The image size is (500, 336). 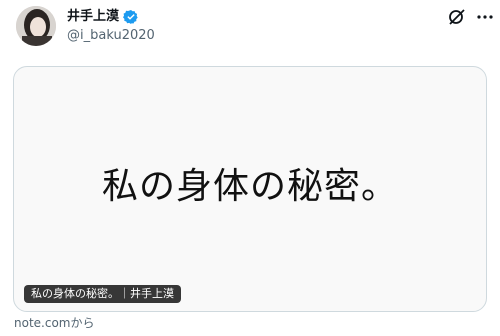 What do you see at coordinates (485, 17) in the screenshot?
I see `more-options-icon` at bounding box center [485, 17].